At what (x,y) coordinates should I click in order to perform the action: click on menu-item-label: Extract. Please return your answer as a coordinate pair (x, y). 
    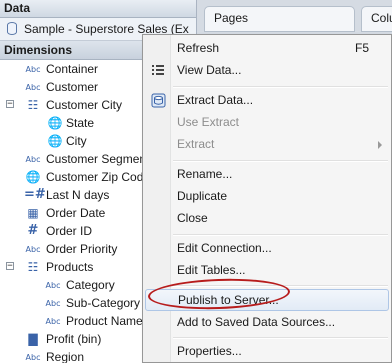
    Looking at the image, I should click on (196, 144).